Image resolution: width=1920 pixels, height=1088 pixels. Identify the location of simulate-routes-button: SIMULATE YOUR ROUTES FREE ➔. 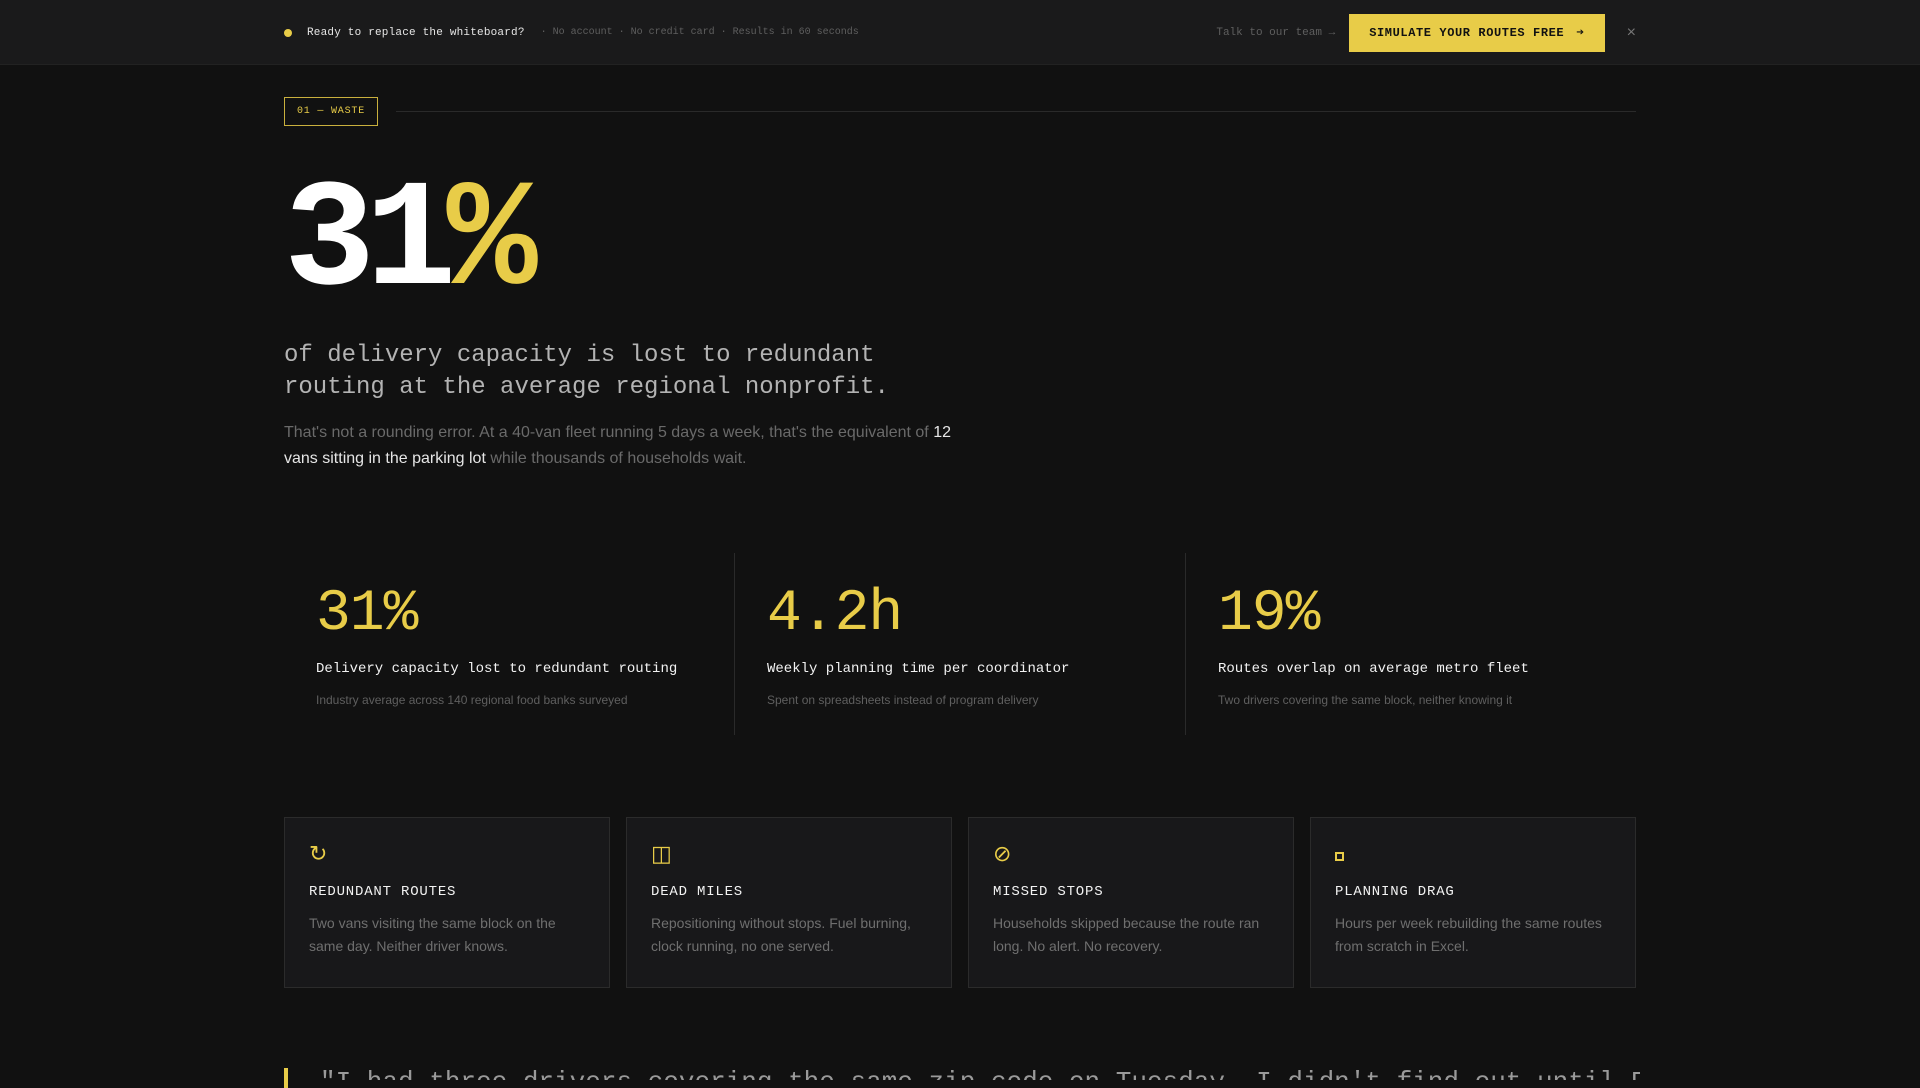
(1477, 32).